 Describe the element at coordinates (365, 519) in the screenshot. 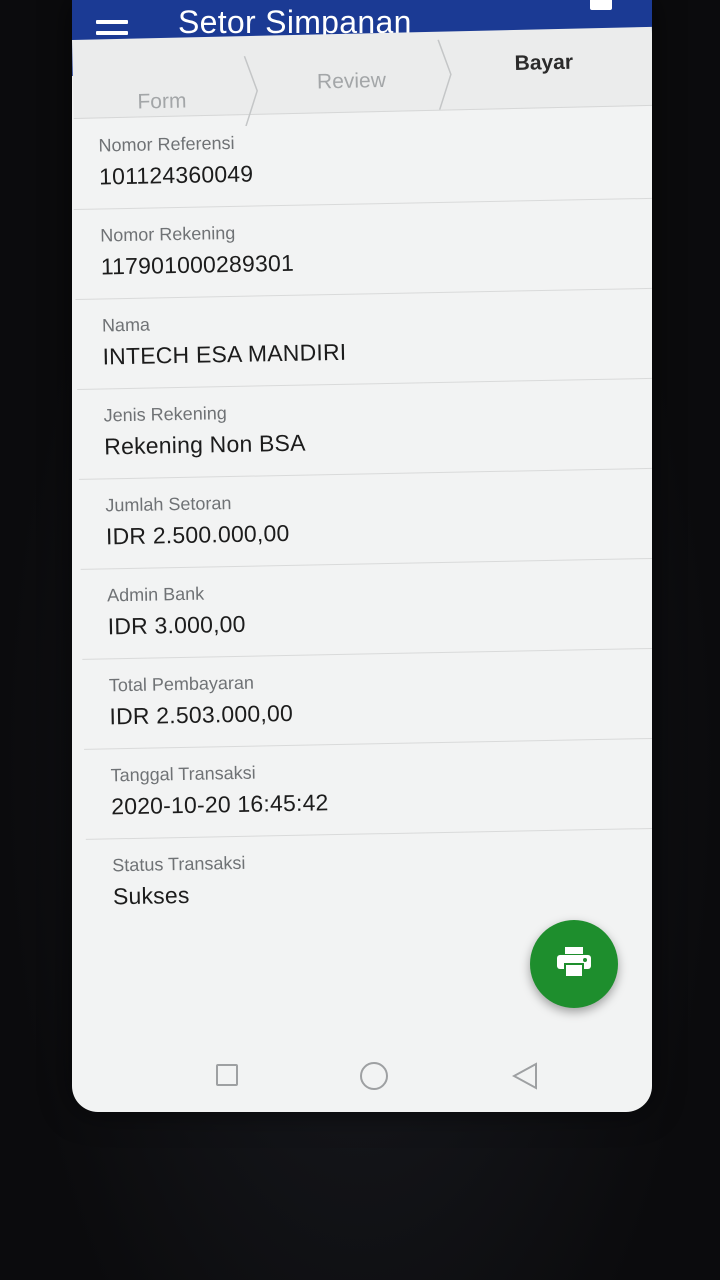

I see `detail-row-deposit-amount: Jumlah Setoran IDR 2.500.000,00` at that location.